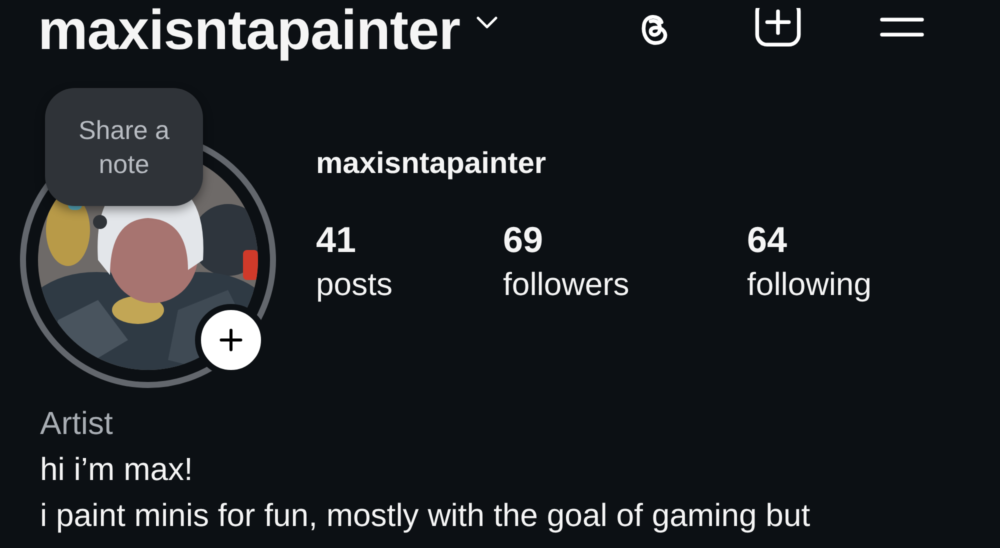 This screenshot has height=548, width=1000. I want to click on note-prompt: Share a note, so click(124, 147).